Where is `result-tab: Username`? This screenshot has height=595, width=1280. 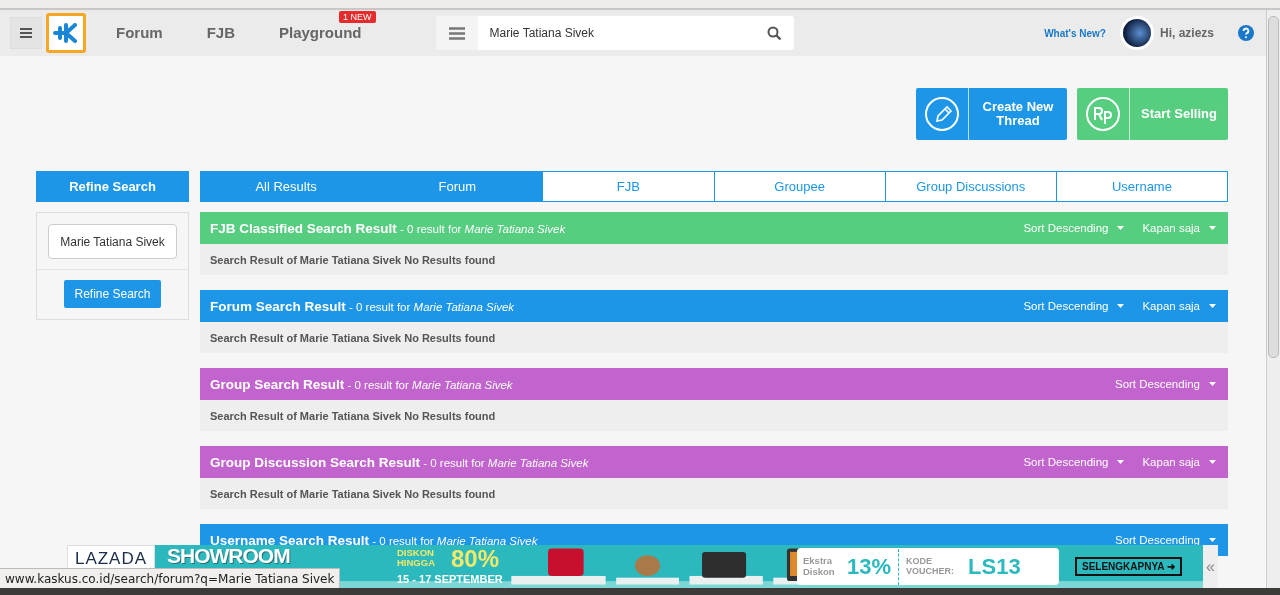 result-tab: Username is located at coordinates (1141, 186).